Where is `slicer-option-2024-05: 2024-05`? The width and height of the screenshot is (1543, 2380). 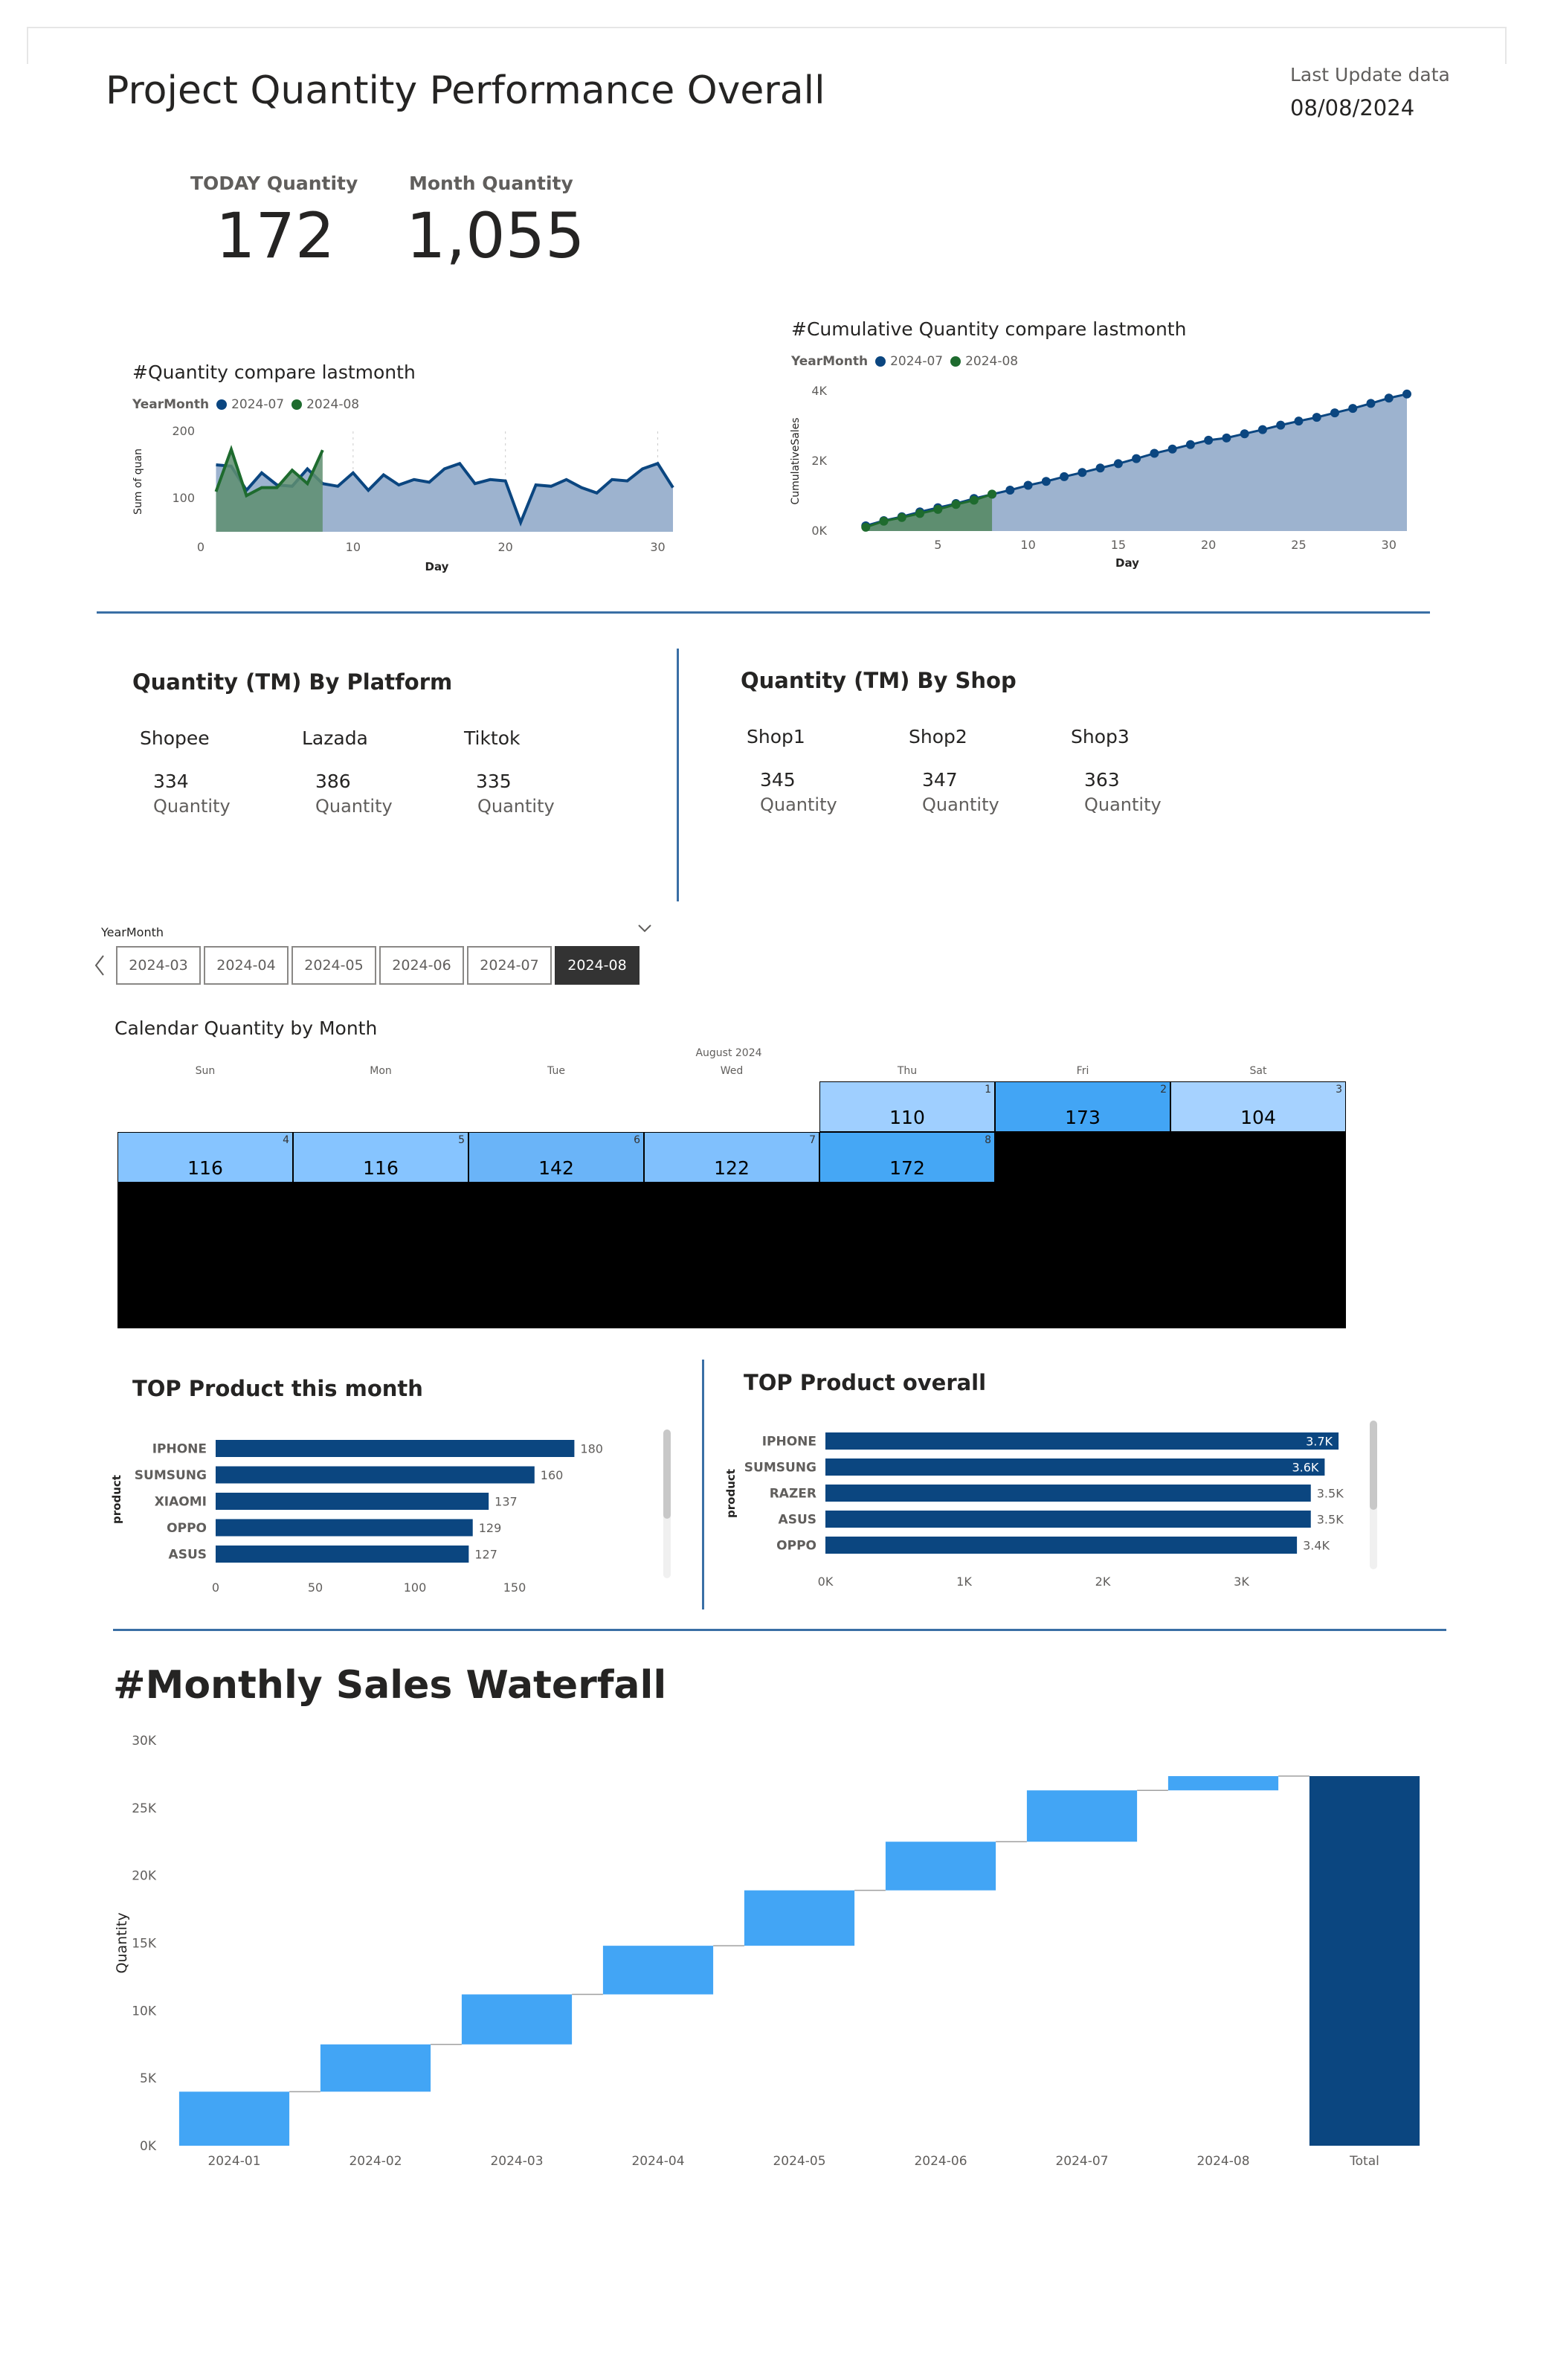
slicer-option-2024-05: 2024-05 is located at coordinates (333, 965).